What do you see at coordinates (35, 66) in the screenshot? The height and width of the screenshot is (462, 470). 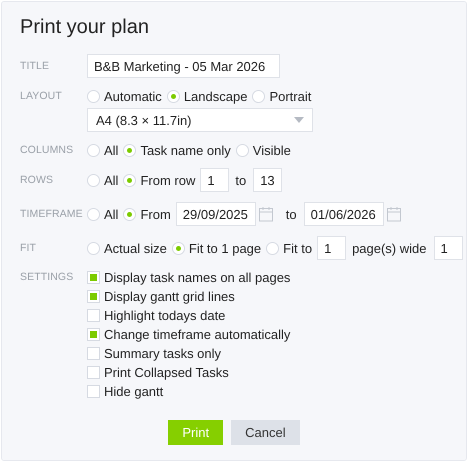 I see `section-label: TITLE` at bounding box center [35, 66].